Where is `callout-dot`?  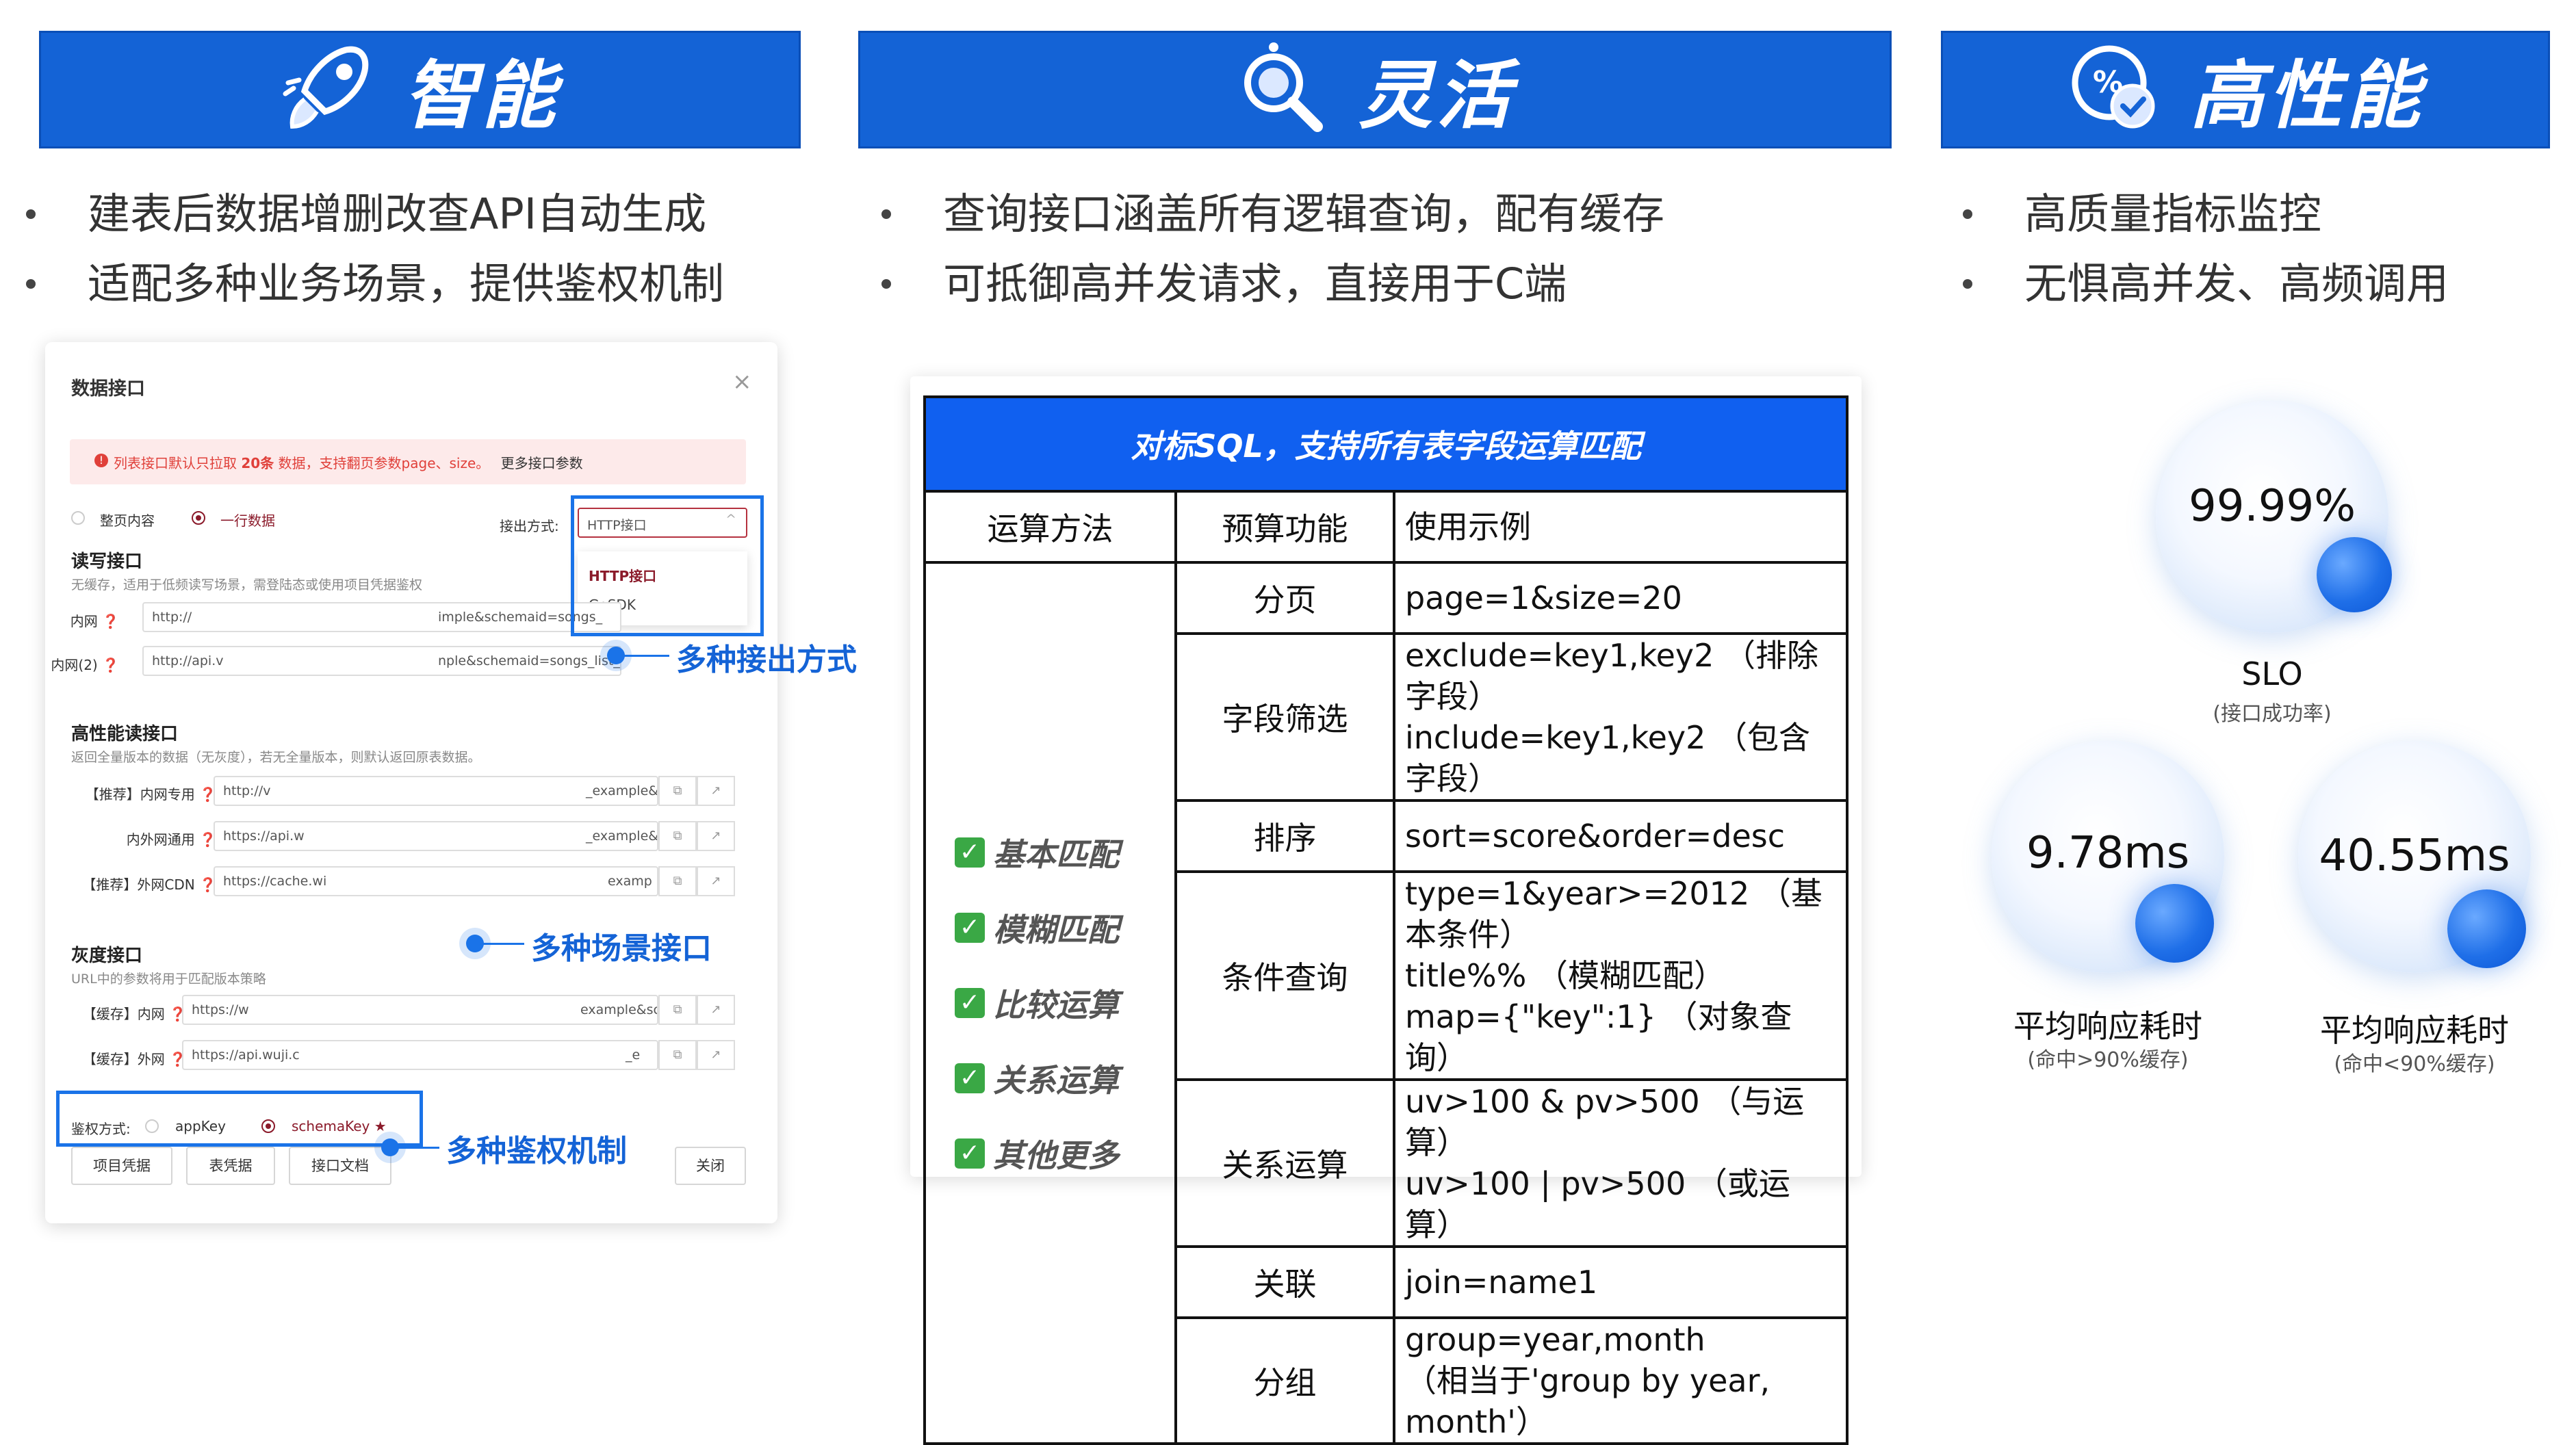
callout-dot is located at coordinates (616, 655).